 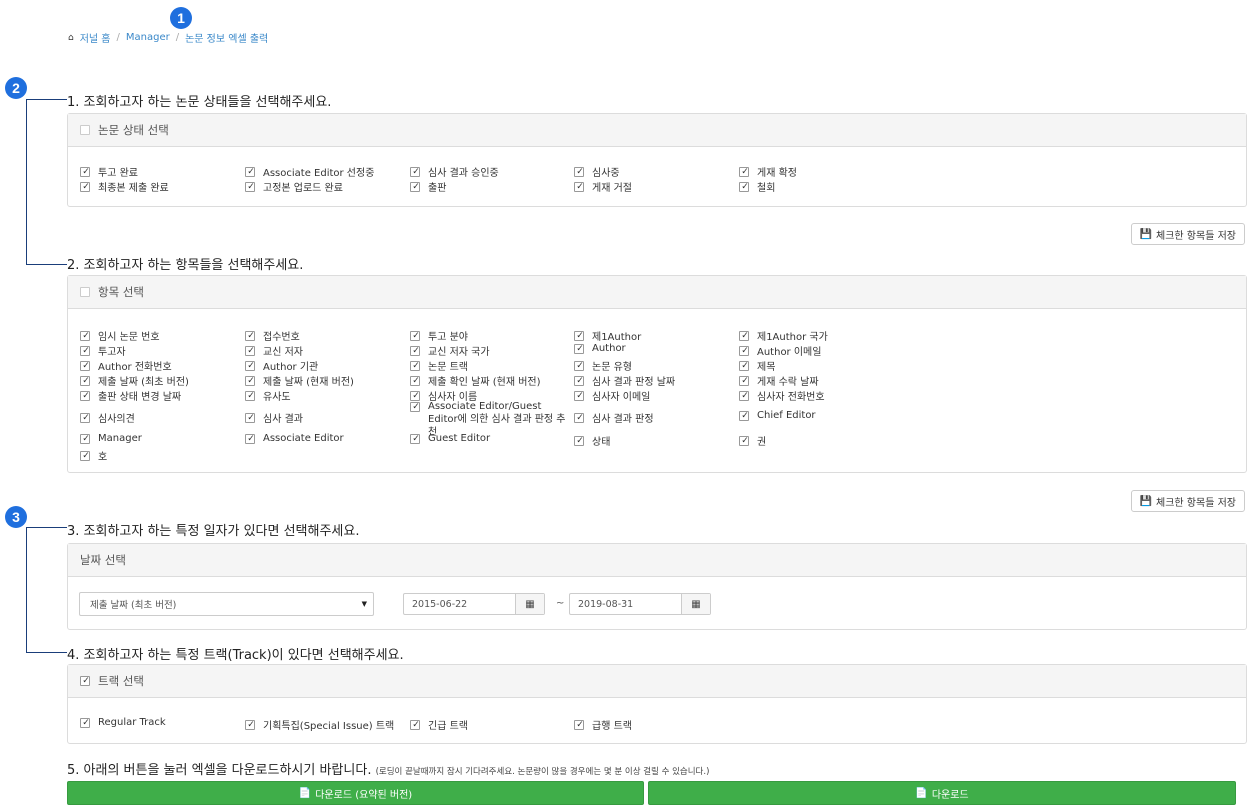 I want to click on step2-title: 2. 조회하고자 하는 항목들을 선택해주세요., so click(x=185, y=265).